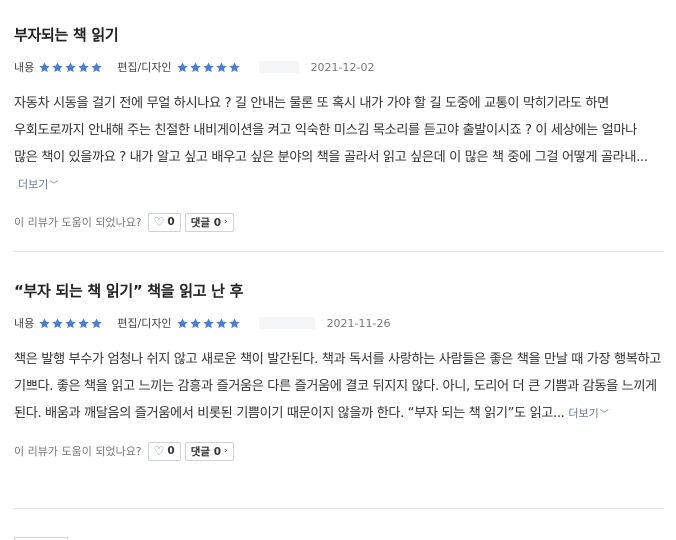 This screenshot has height=540, width=676. I want to click on review-meta: 내용 편집/디자인 2021-11-26, so click(339, 323).